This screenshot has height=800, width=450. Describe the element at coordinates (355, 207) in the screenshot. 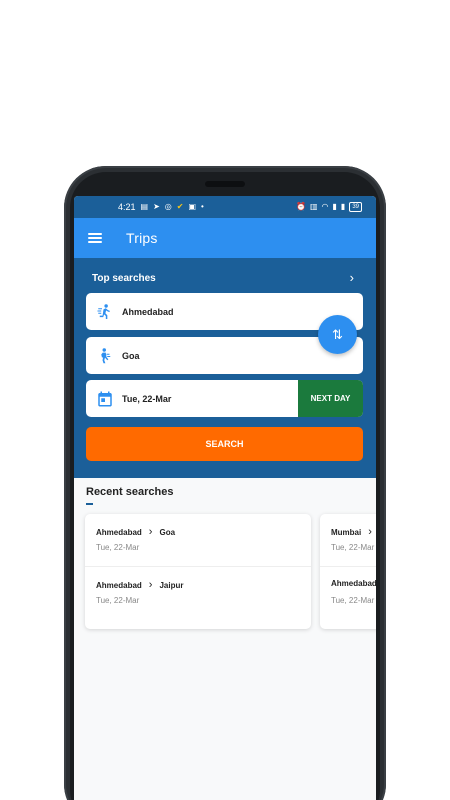

I see `battery-icon: 39` at that location.